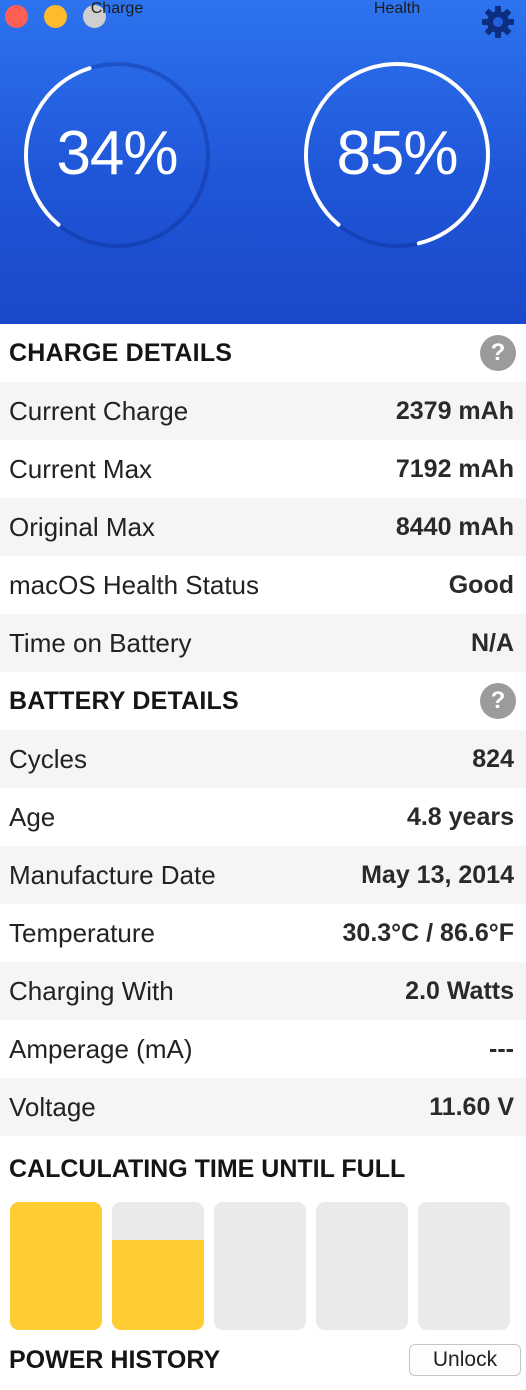 The width and height of the screenshot is (526, 1390). What do you see at coordinates (437, 874) in the screenshot?
I see `detail-value: May 13, 2014` at bounding box center [437, 874].